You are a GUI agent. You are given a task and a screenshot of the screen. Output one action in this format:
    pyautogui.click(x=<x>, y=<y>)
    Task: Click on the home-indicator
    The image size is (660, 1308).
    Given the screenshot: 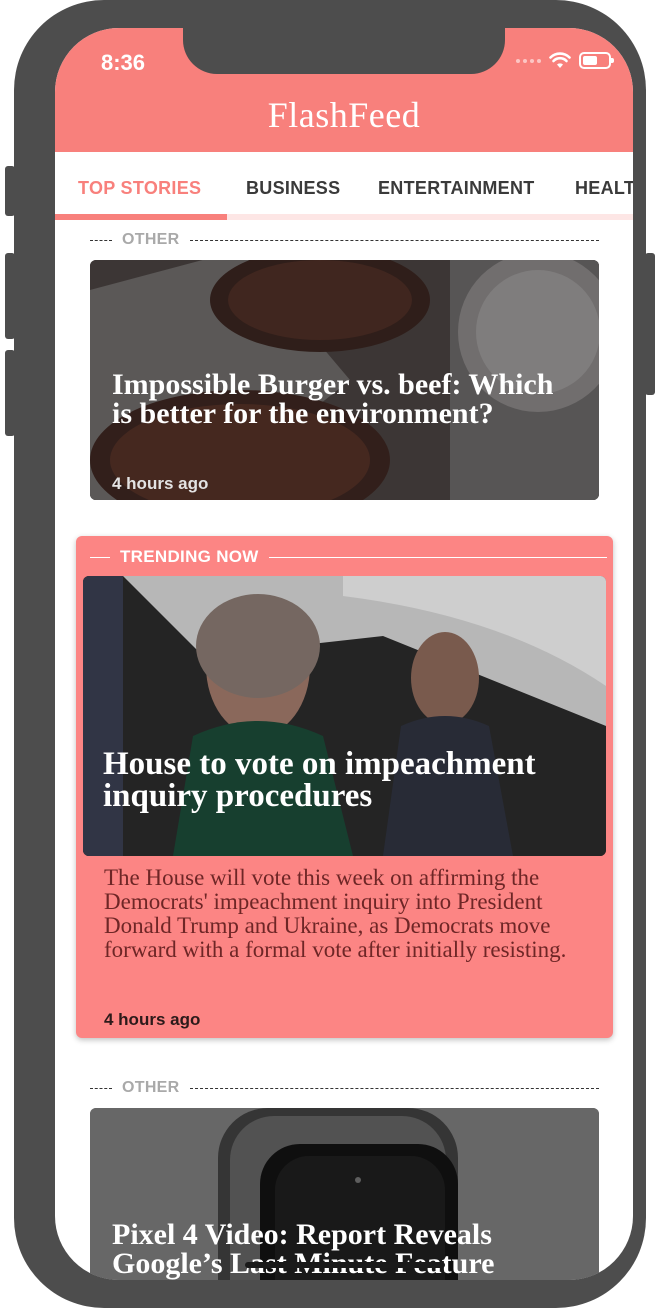 What is the action you would take?
    pyautogui.click(x=345, y=1265)
    